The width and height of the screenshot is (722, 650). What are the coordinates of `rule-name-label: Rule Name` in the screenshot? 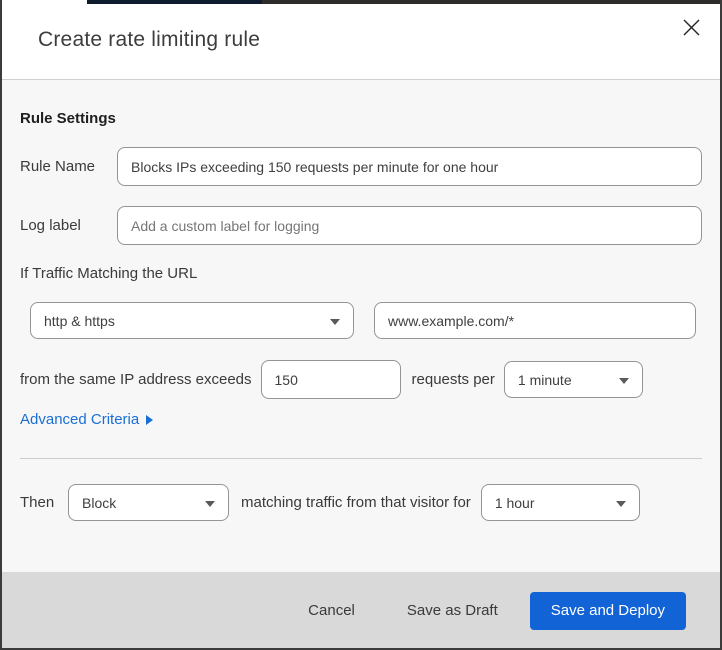 It's located at (58, 166).